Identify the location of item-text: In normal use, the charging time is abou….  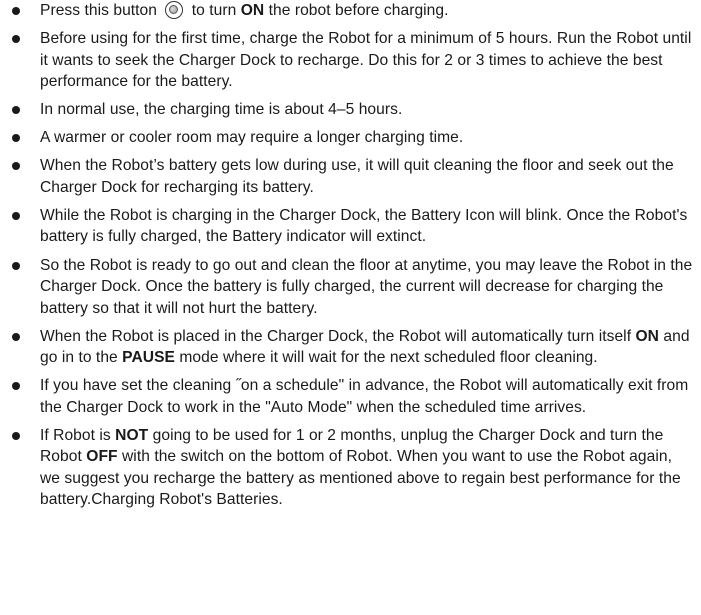
(221, 110).